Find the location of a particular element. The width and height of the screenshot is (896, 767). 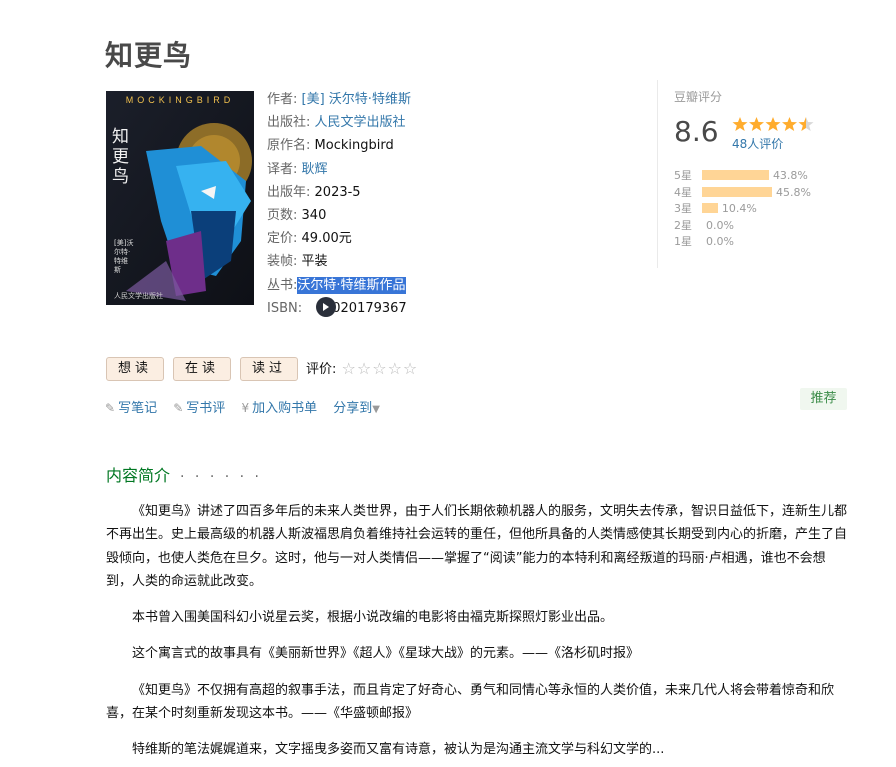

rating-level-label: 5星 is located at coordinates (683, 175).